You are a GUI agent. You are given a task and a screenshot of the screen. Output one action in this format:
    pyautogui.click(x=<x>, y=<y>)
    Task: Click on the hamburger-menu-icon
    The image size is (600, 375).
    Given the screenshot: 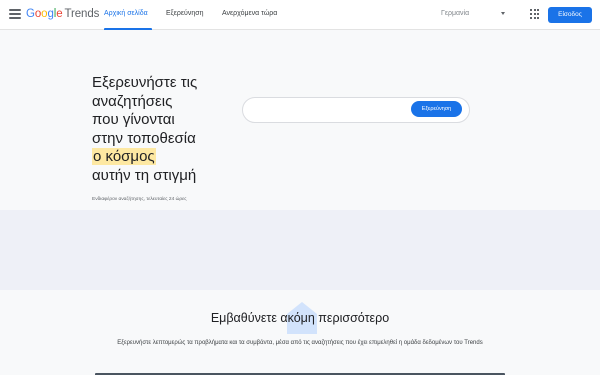 What is the action you would take?
    pyautogui.click(x=15, y=15)
    